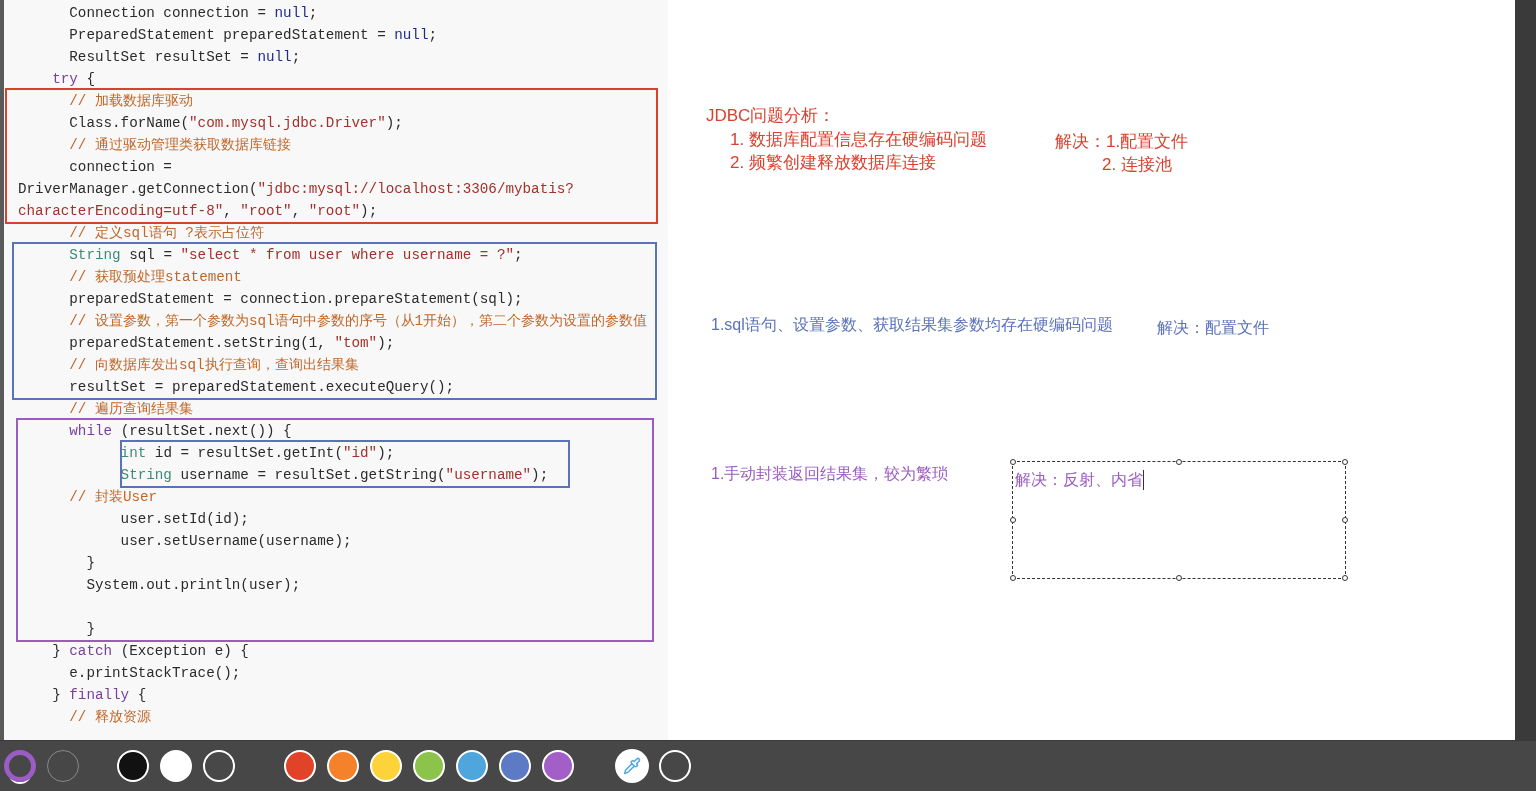  What do you see at coordinates (235, 123) in the screenshot?
I see `code-line: Class.forName("com.mysql.jdbc.Driver");` at bounding box center [235, 123].